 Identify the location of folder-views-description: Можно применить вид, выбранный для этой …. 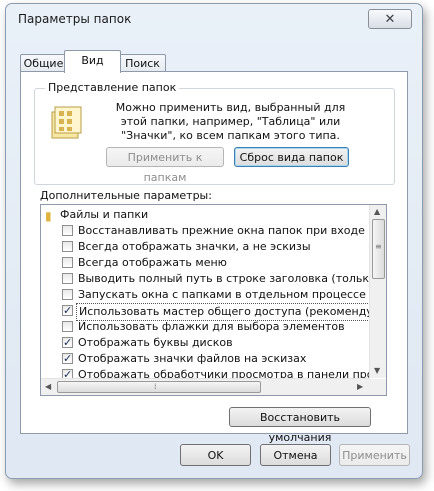
(230, 121).